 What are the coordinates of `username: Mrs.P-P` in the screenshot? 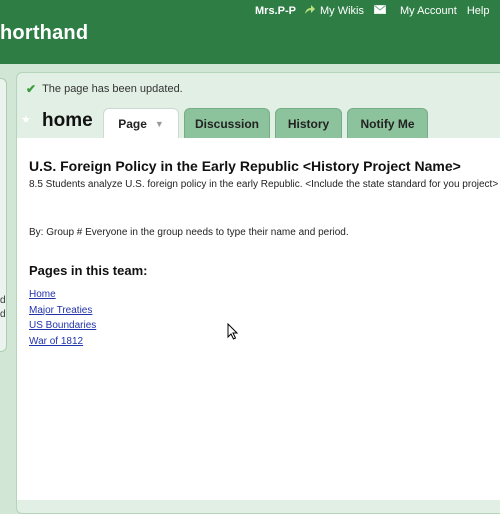 It's located at (275, 11).